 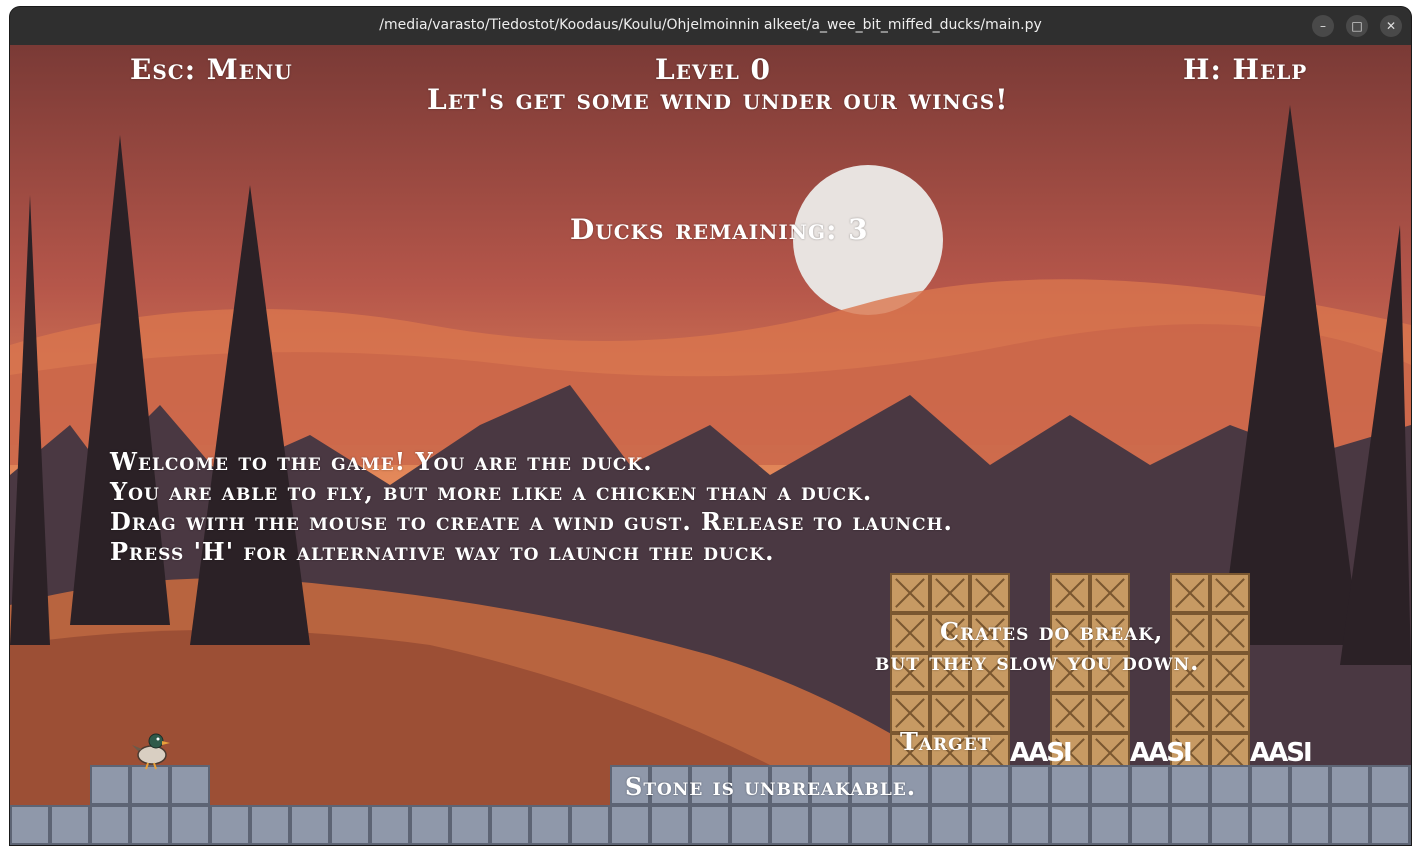 I want to click on menu-hint: Esc: Menu, so click(x=211, y=69).